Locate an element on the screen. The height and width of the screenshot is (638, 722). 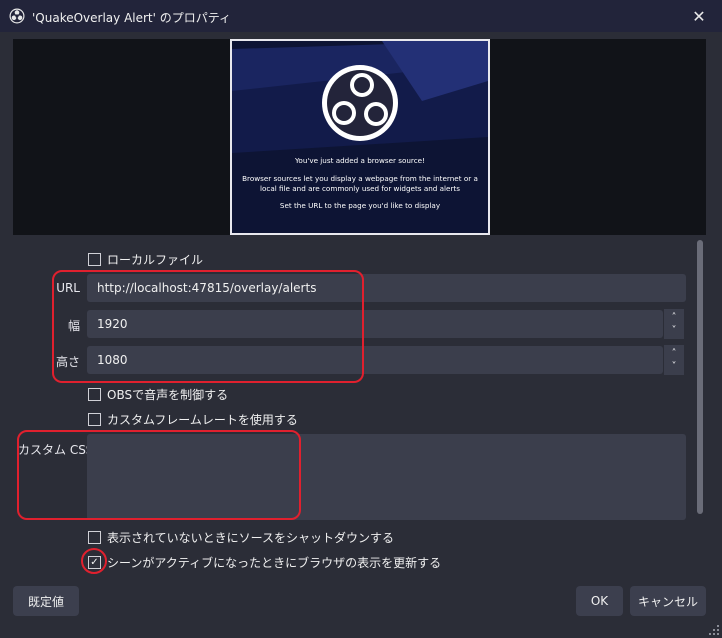
refresh-browser-checkbox: ✓ シーンがアクティブになったときにブラウザの表示を更新する is located at coordinates (264, 562).